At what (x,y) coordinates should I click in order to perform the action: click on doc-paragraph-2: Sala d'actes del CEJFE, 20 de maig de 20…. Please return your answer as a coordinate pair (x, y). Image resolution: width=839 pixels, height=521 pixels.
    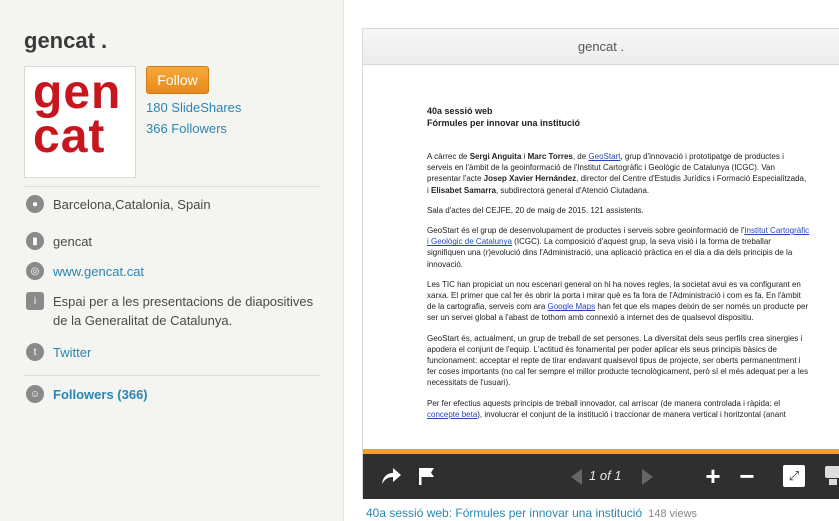
    Looking at the image, I should click on (535, 210).